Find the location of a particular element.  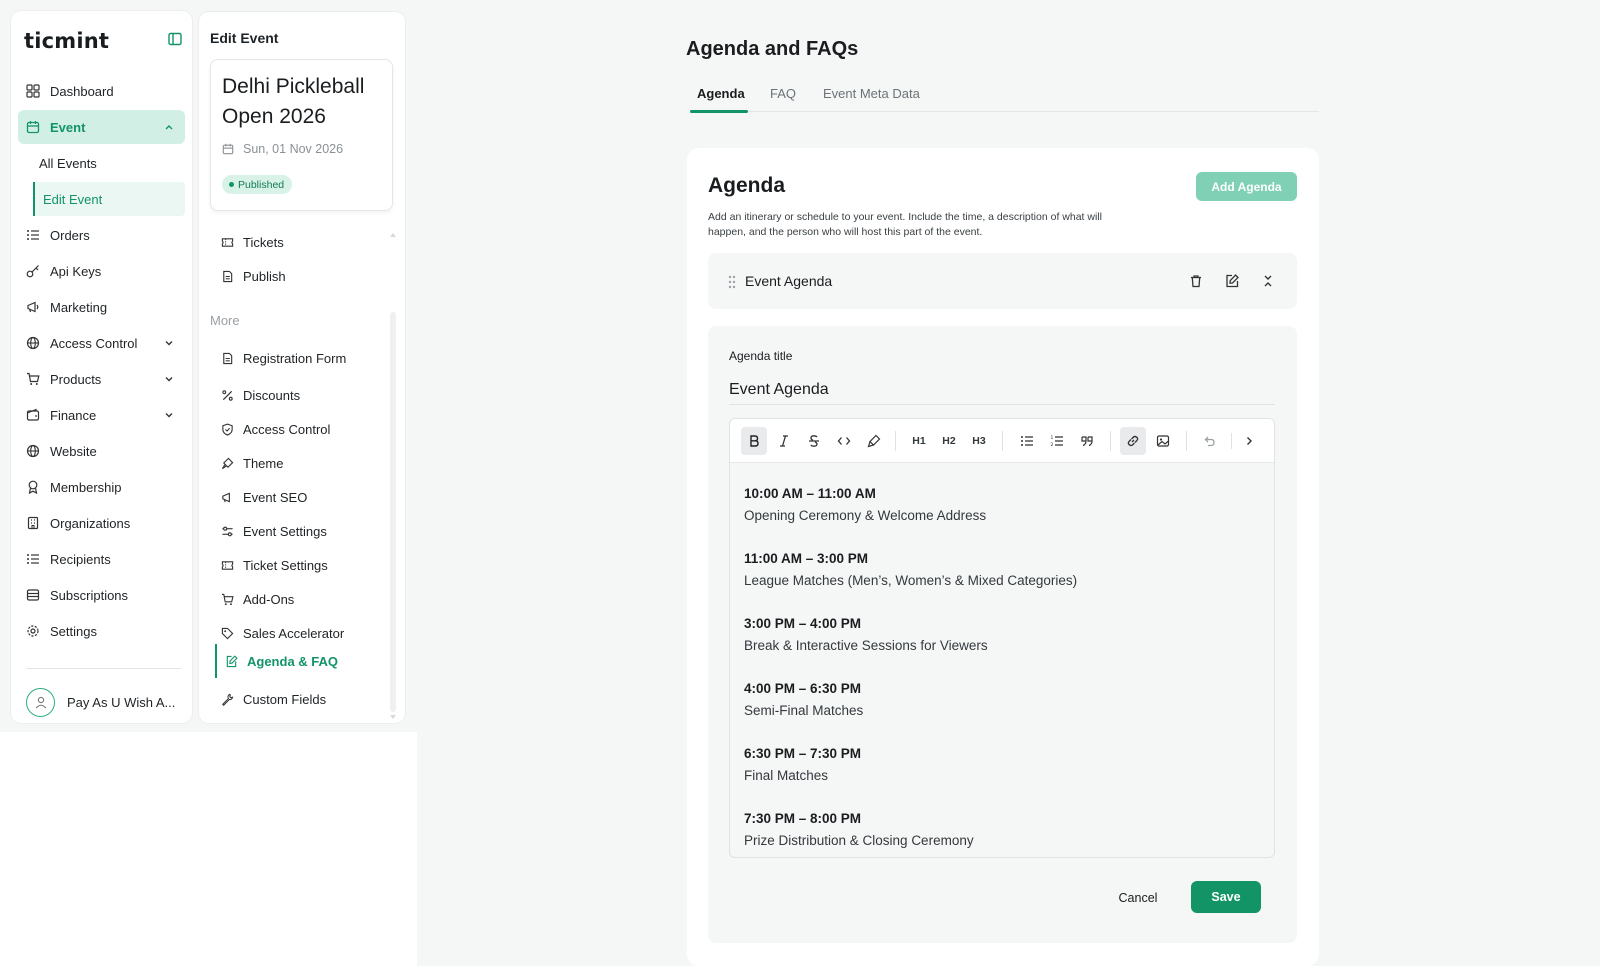

edit-item-access-control: Access Control is located at coordinates (275, 429).